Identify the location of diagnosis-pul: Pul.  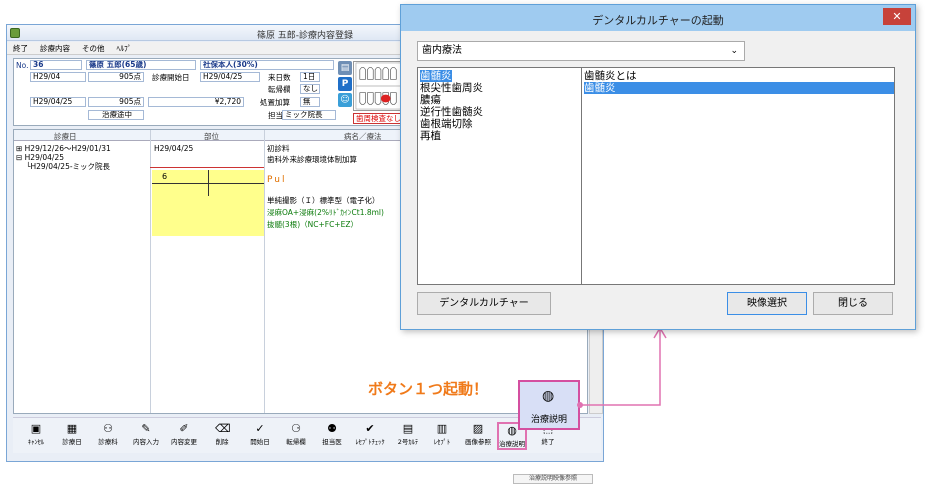
(277, 180).